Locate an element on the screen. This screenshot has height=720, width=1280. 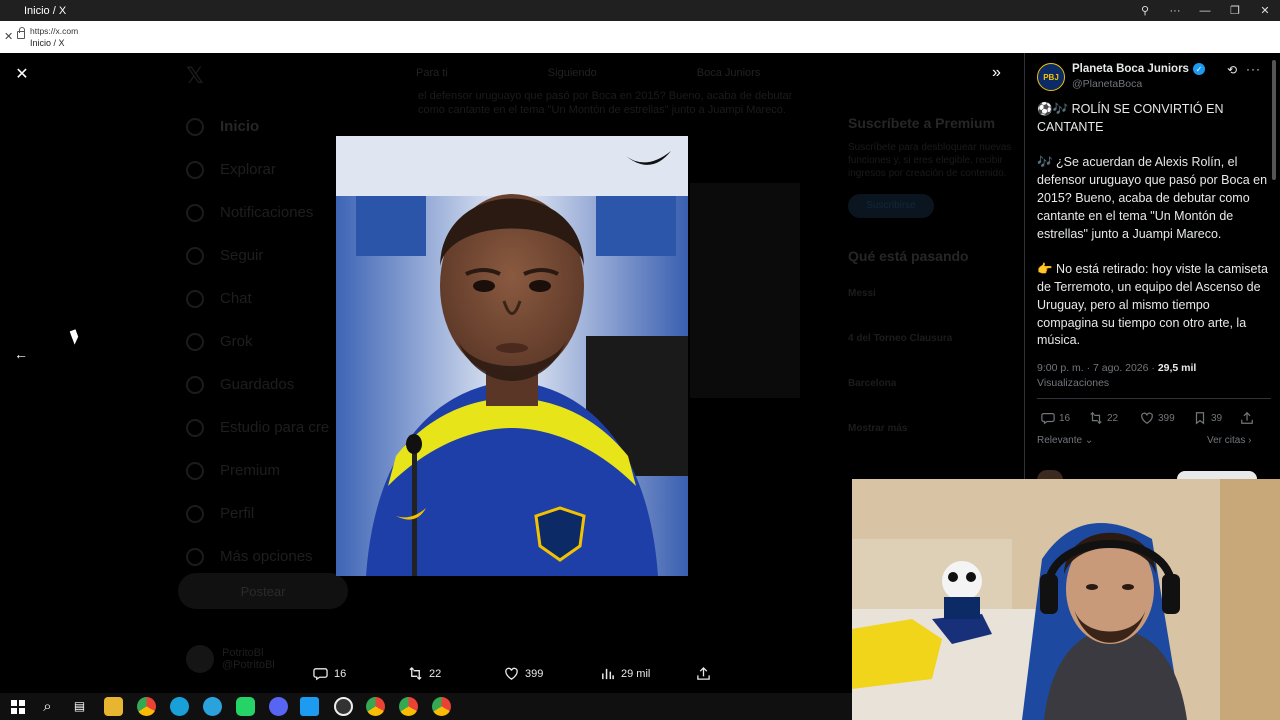
zoom-icon: ⚲ is located at coordinates (1145, 10).